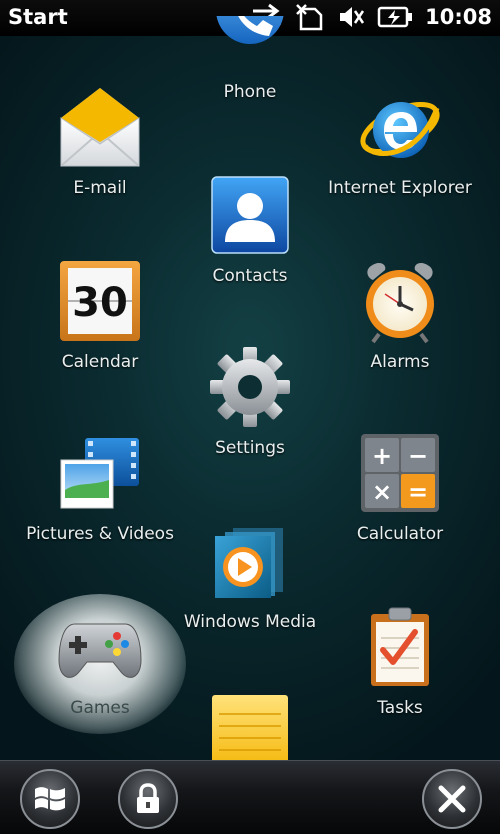 The width and height of the screenshot is (500, 834). I want to click on app-alarms: Alarms, so click(400, 315).